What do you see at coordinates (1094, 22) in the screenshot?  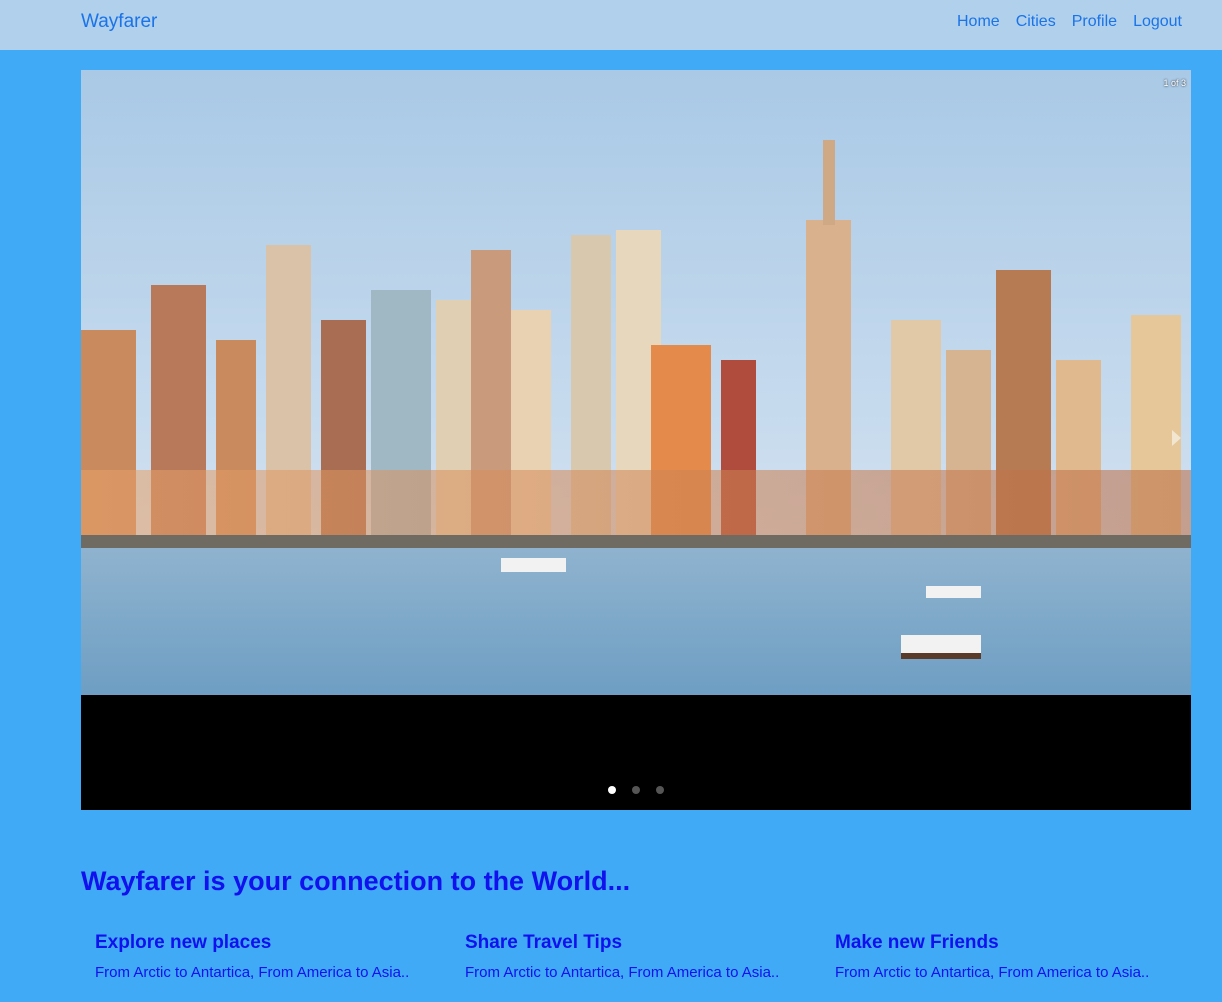 I see `nav-link-profile: Profile` at bounding box center [1094, 22].